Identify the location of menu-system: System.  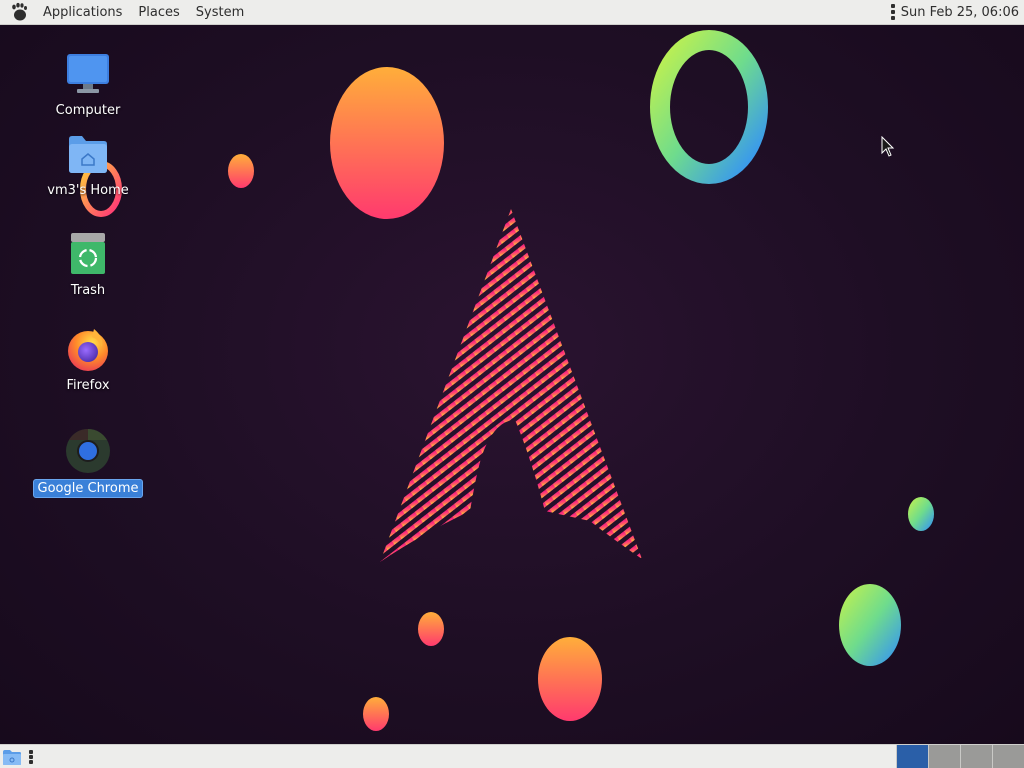
(220, 12).